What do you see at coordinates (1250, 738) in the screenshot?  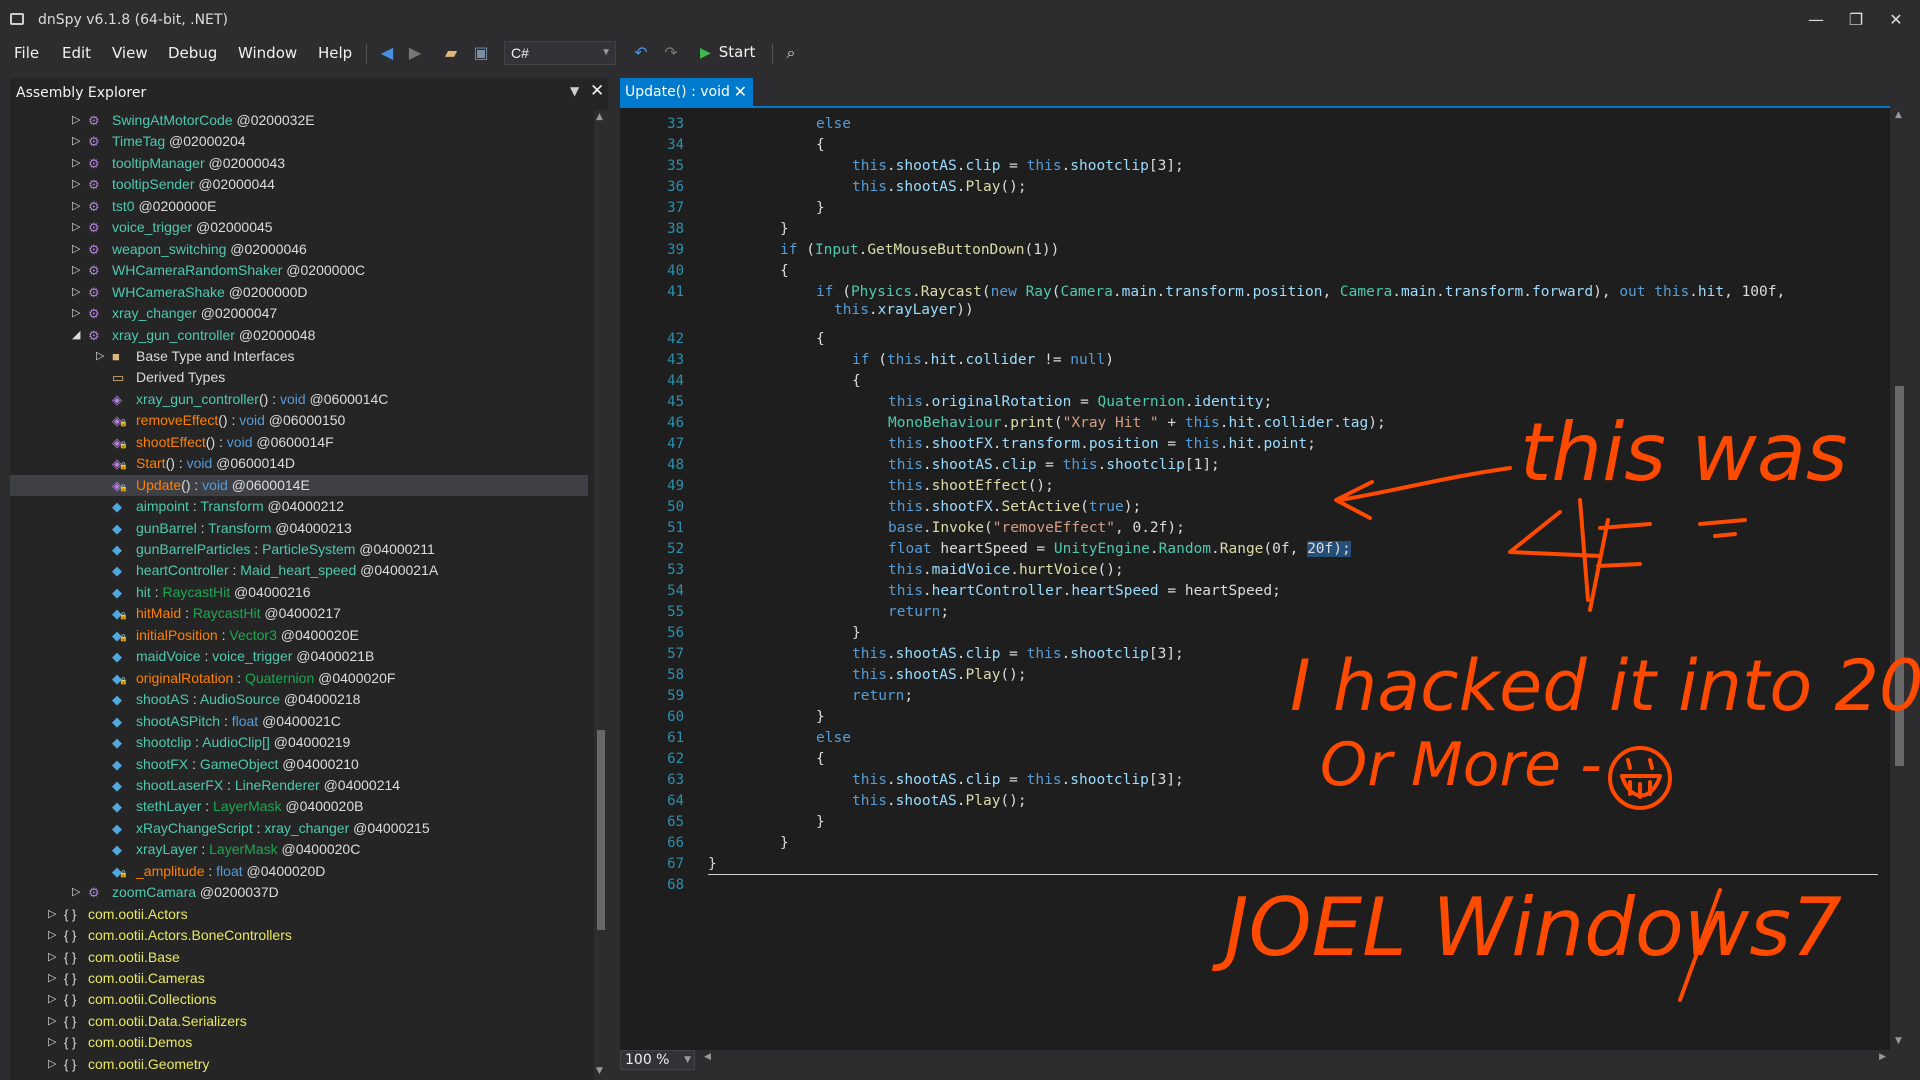 I see `code-line: 61 else` at bounding box center [1250, 738].